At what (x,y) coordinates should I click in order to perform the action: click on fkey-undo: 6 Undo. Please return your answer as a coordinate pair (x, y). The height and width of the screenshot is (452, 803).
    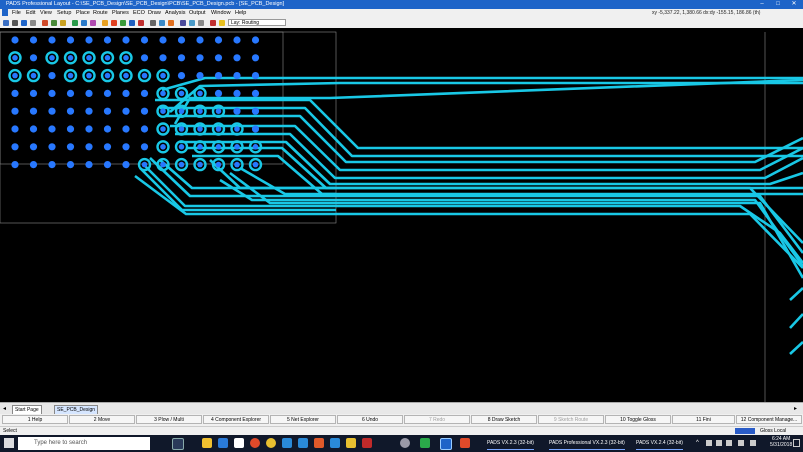
    Looking at the image, I should click on (370, 419).